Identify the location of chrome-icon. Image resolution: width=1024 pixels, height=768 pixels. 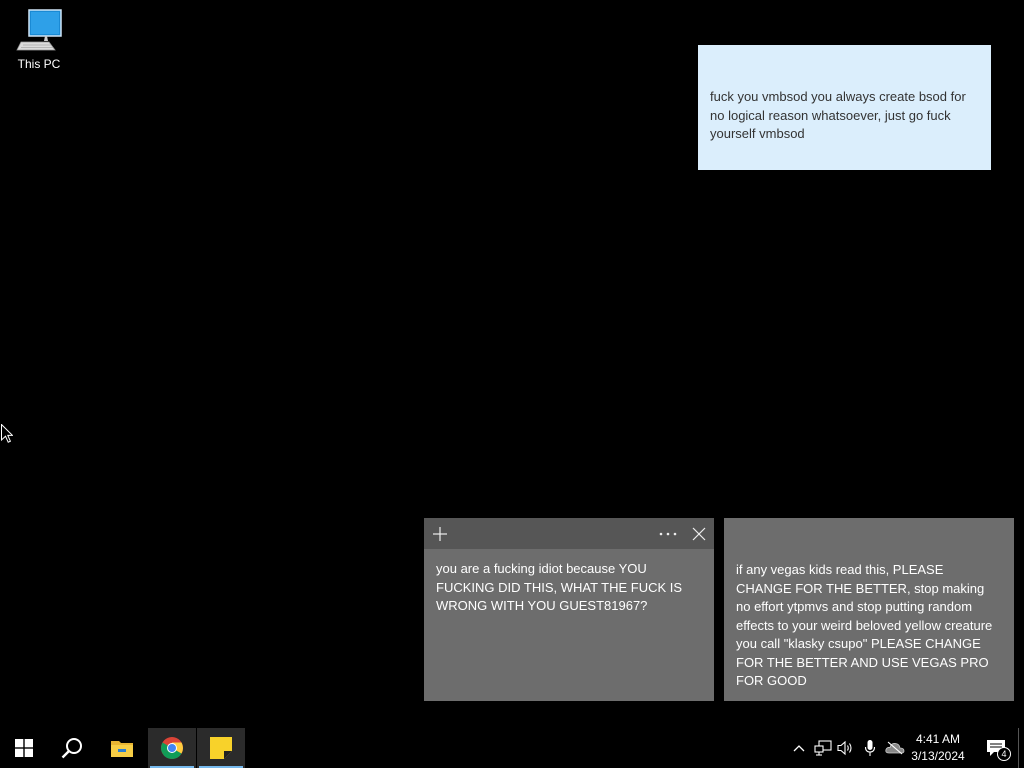
(172, 748).